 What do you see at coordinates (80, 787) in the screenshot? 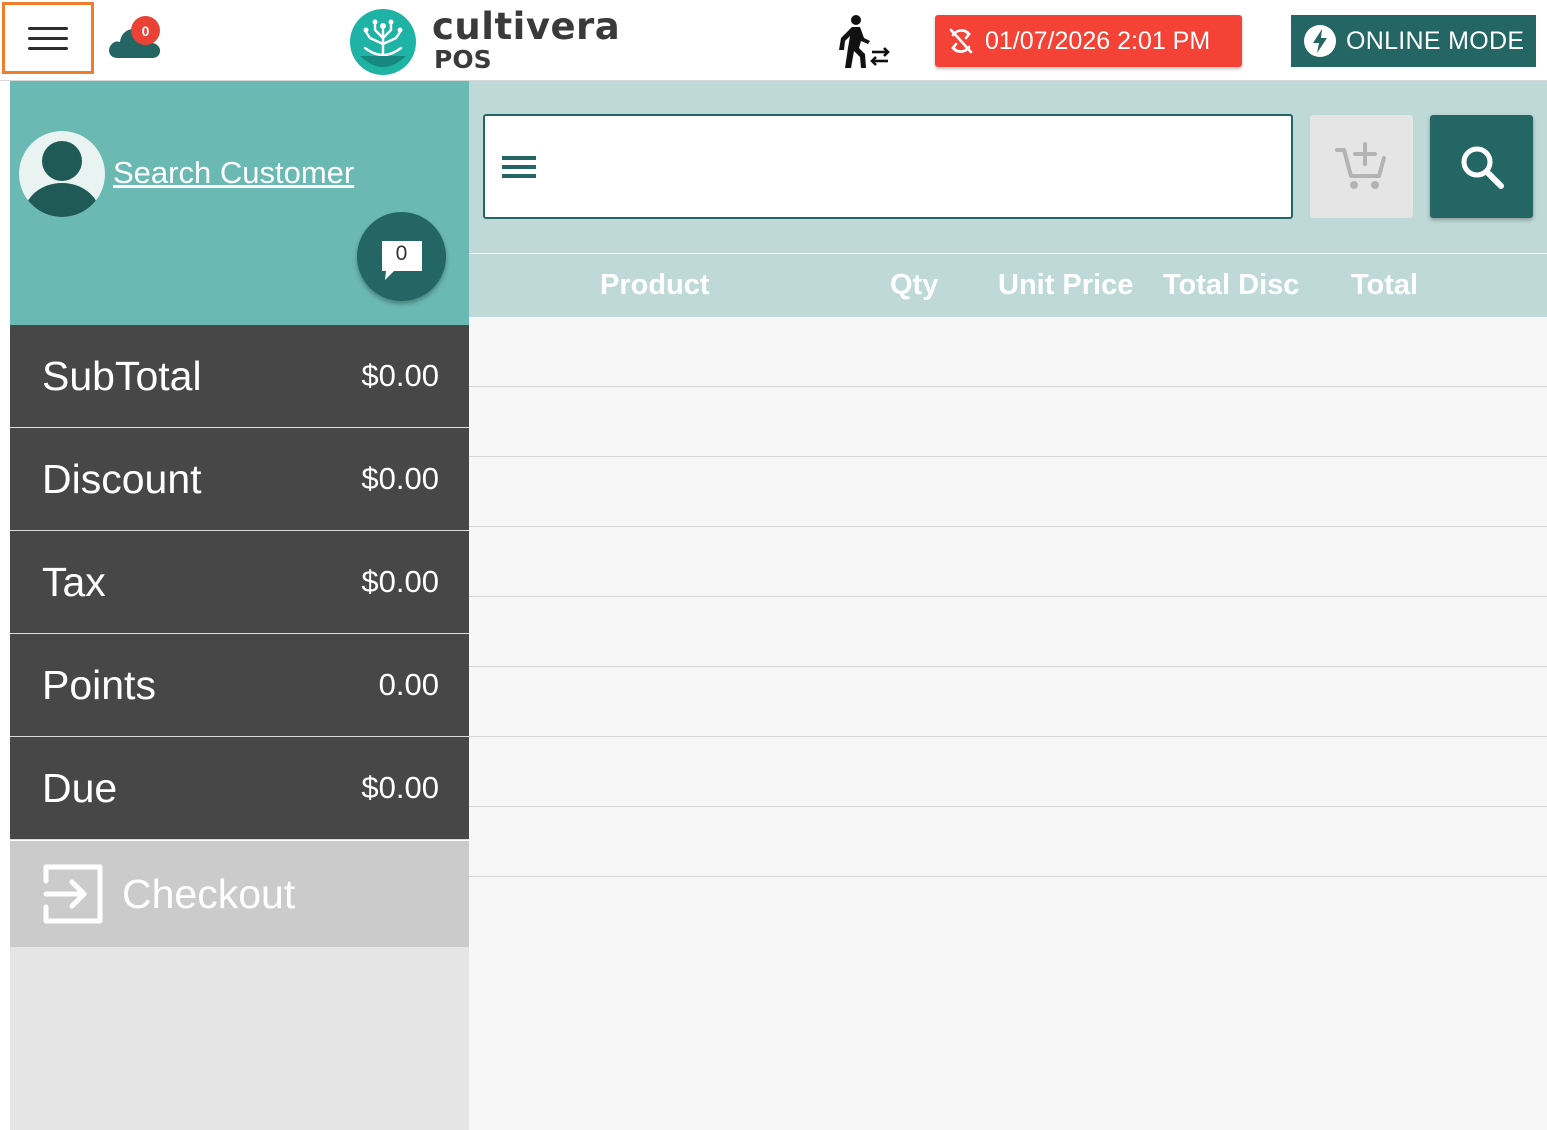
I see `summary-label: Due` at bounding box center [80, 787].